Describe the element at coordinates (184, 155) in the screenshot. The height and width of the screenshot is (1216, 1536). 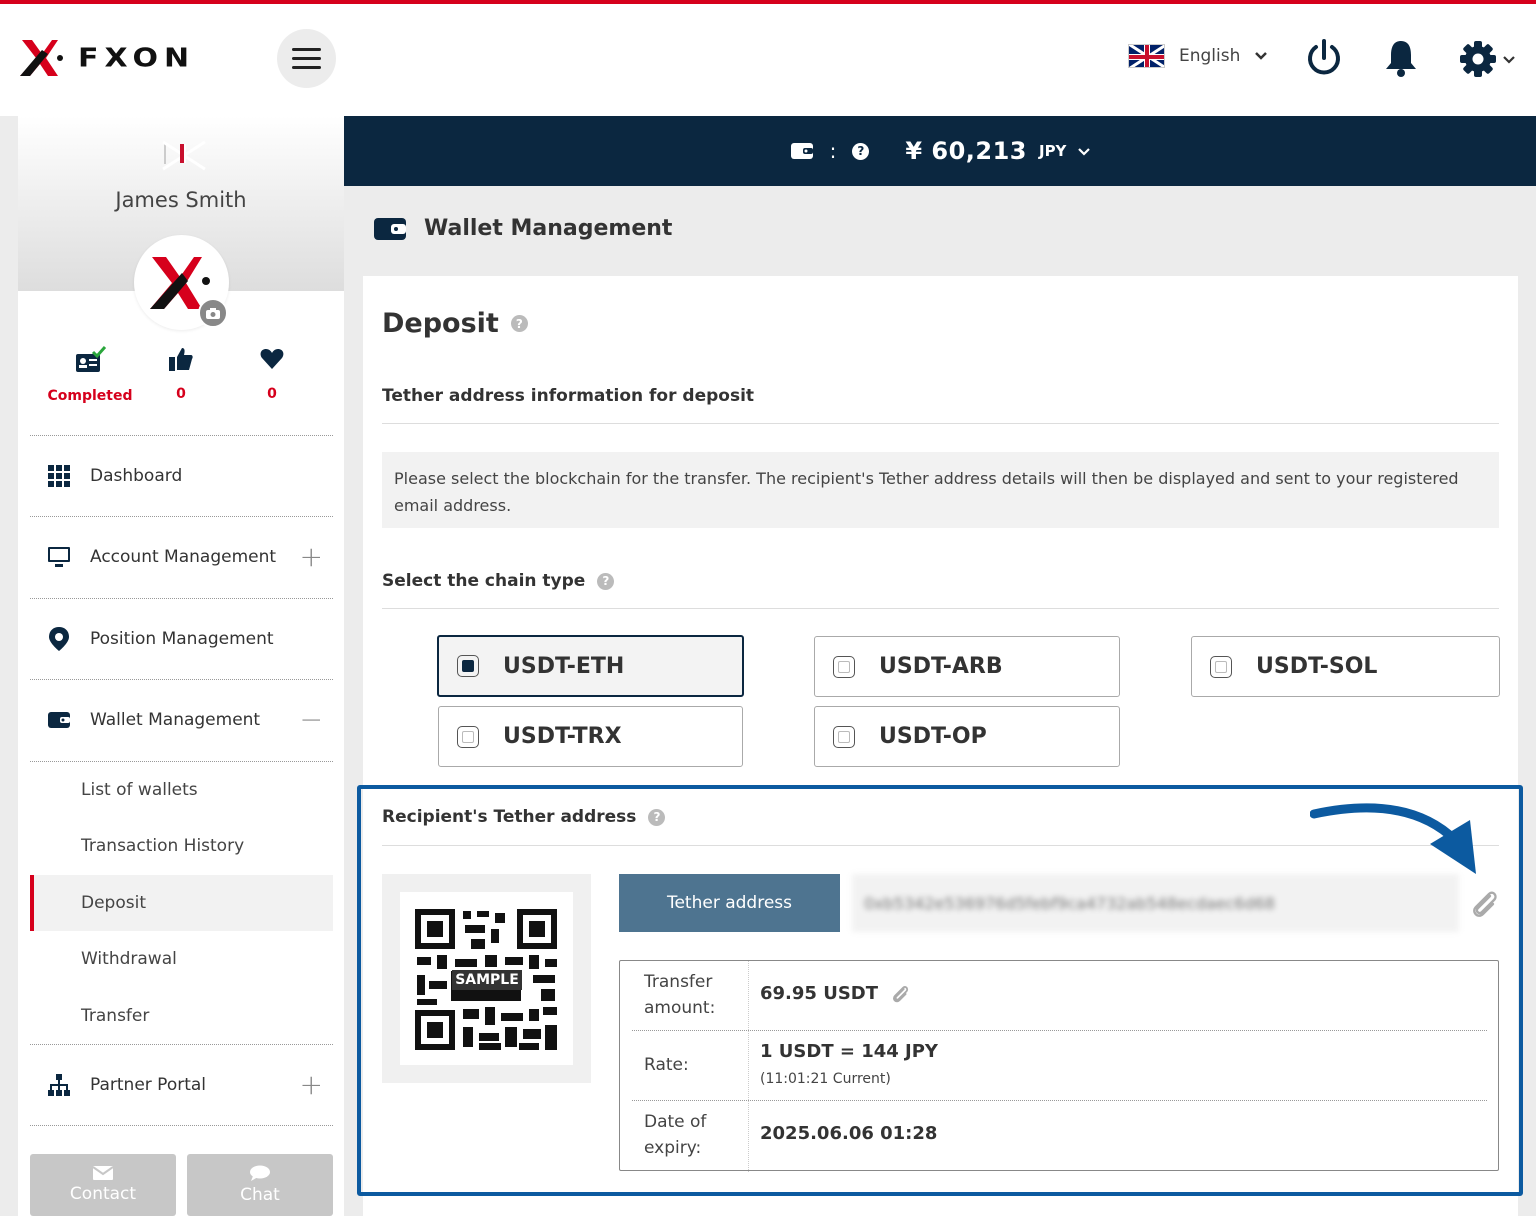
I see `uk-flag-icon` at that location.